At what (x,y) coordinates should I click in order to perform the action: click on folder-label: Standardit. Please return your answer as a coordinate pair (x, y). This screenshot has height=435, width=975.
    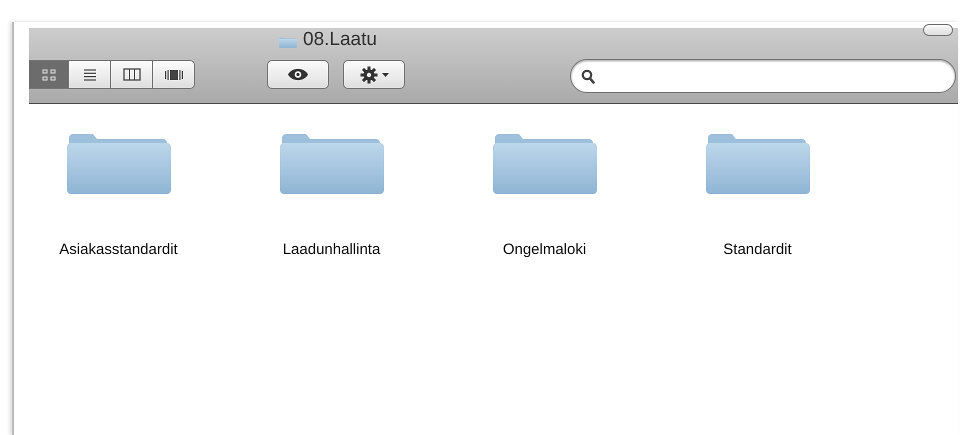
    Looking at the image, I should click on (757, 250).